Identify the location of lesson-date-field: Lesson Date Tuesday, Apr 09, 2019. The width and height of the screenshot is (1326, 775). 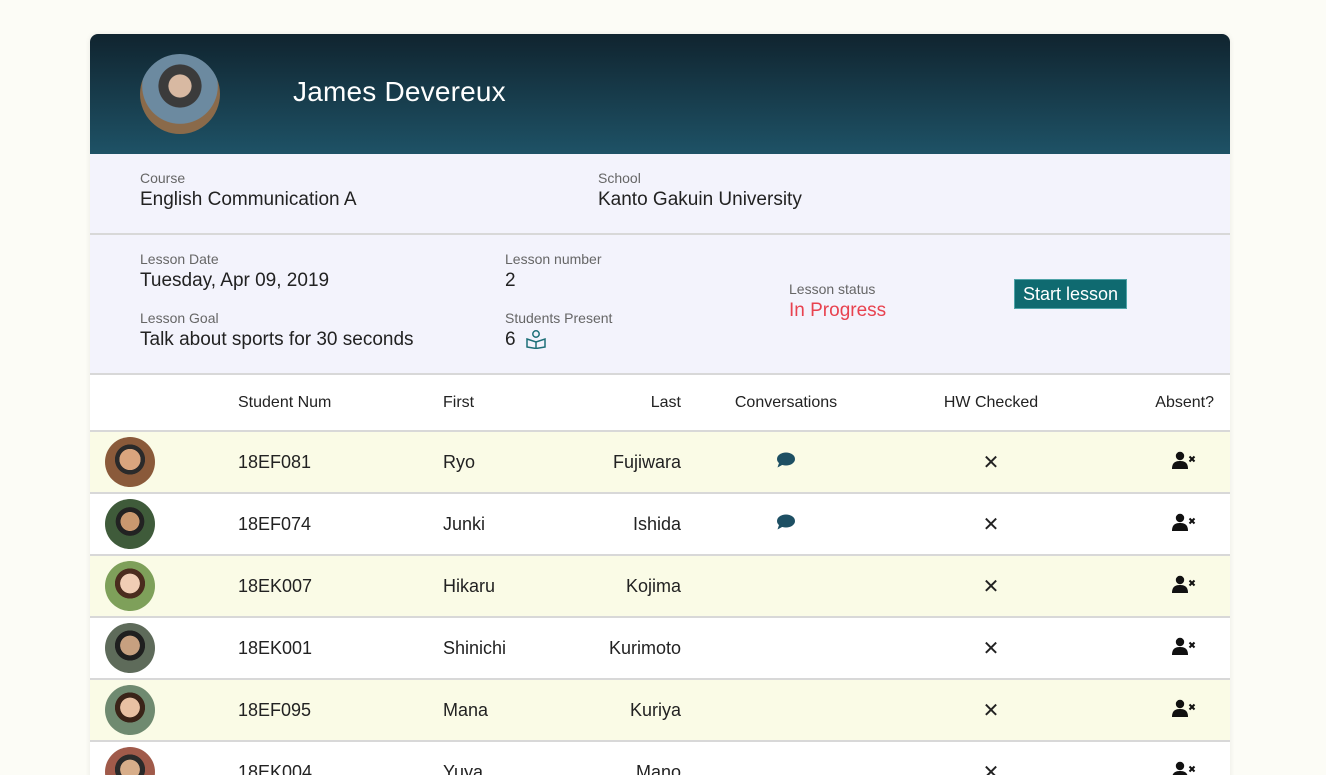
(234, 271).